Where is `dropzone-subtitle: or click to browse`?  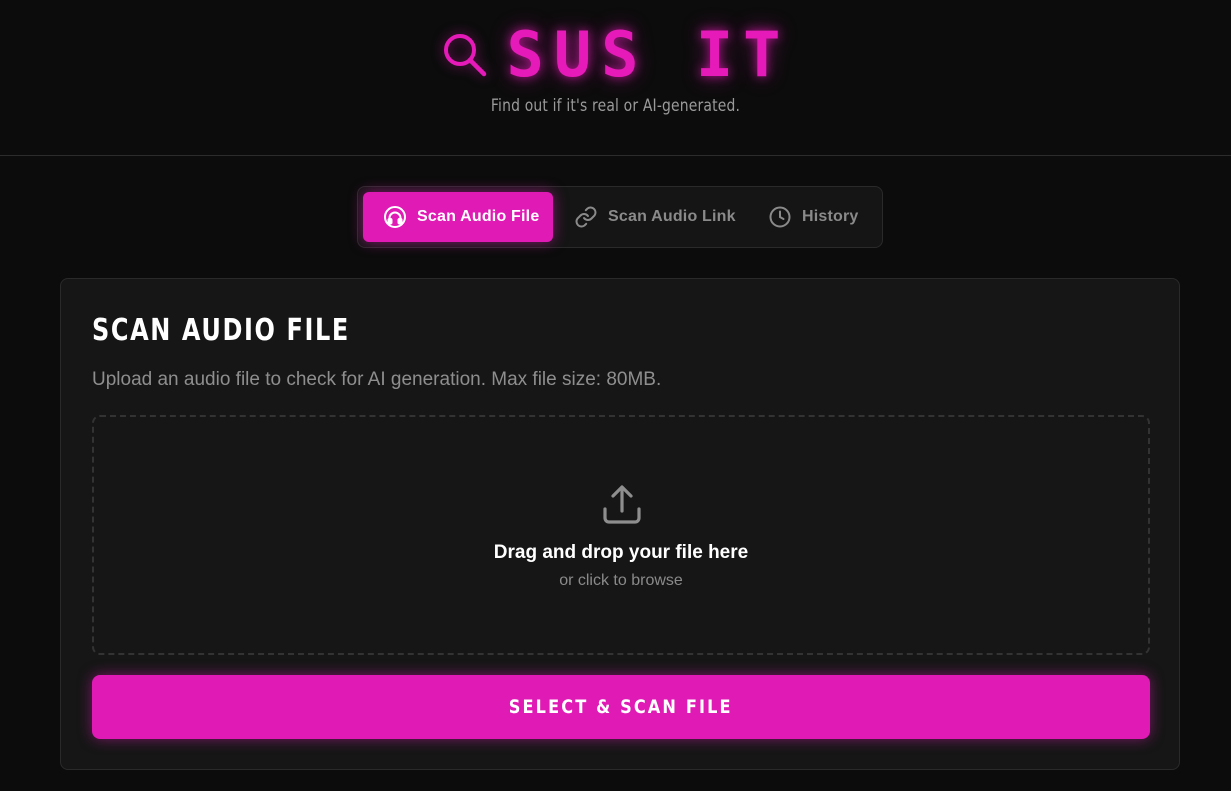
dropzone-subtitle: or click to browse is located at coordinates (621, 580).